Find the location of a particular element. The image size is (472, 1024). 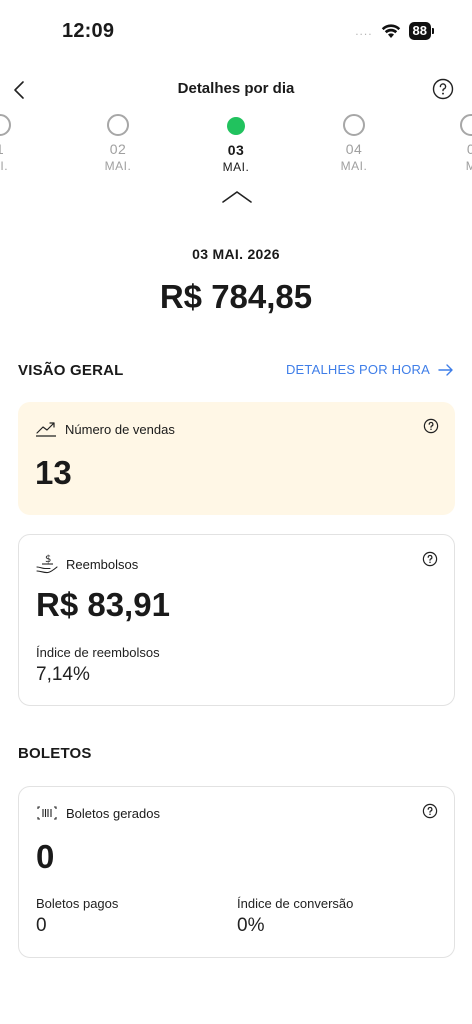

hour-details-link: DETALHES POR HORA is located at coordinates (370, 369).